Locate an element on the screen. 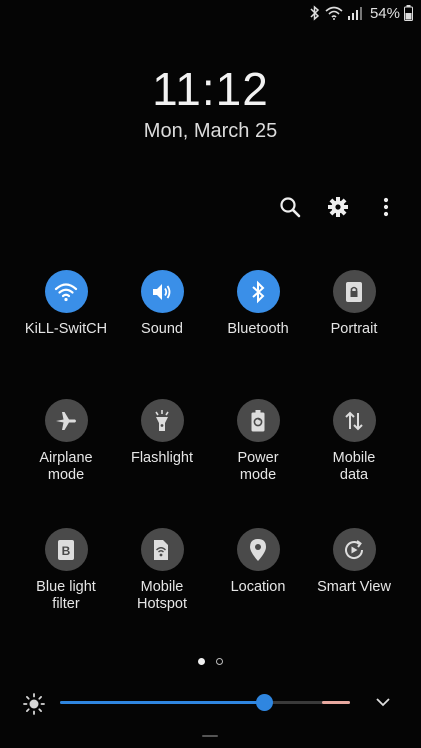 The width and height of the screenshot is (421, 748). panel-drag-handle is located at coordinates (210, 736).